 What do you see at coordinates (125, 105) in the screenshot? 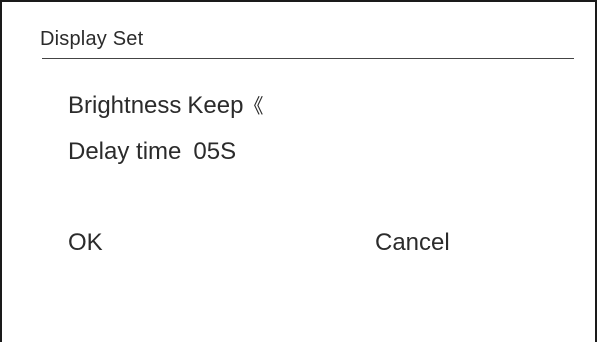
I see `brightness-label: Brightness` at bounding box center [125, 105].